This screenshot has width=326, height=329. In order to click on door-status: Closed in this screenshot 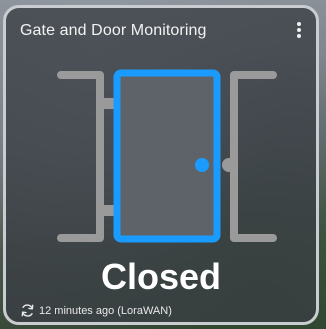, I will do `click(161, 276)`.